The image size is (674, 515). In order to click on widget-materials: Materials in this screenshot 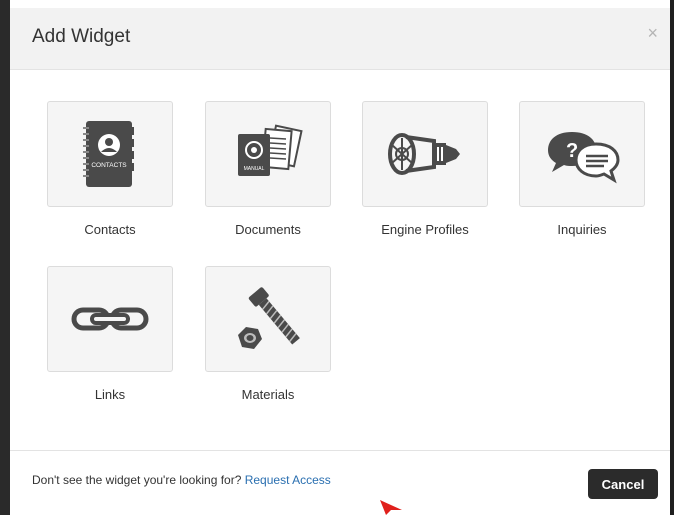, I will do `click(268, 334)`.